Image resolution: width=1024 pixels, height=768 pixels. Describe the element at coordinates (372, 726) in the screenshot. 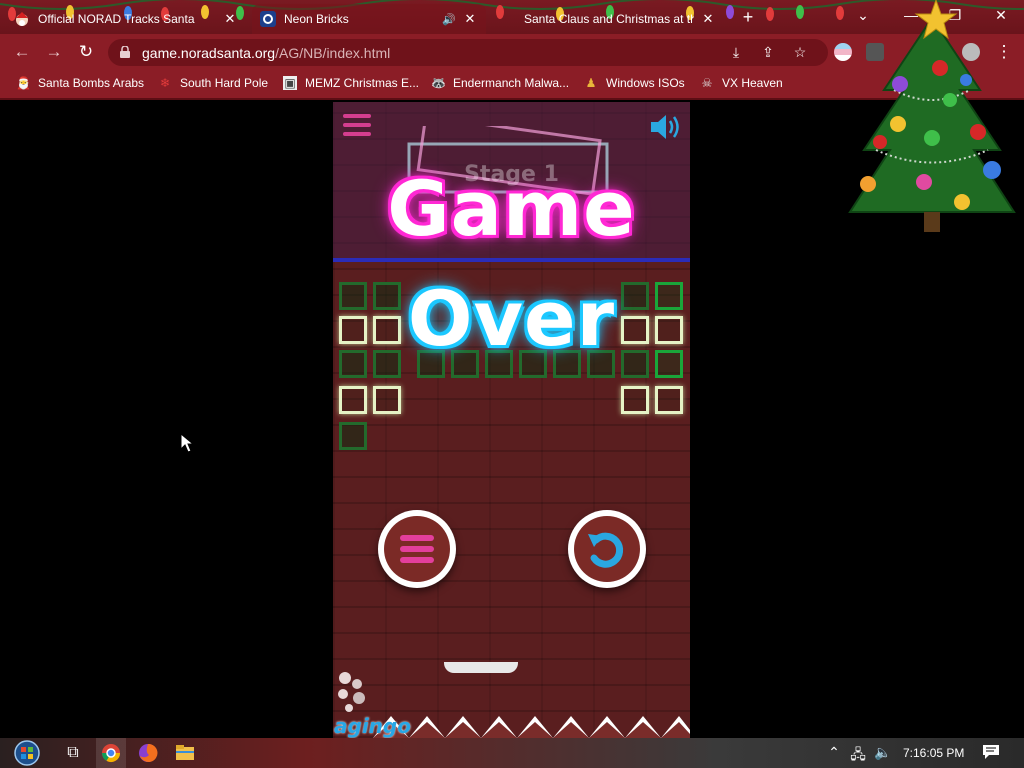

I see `agingo-logo: agingo` at that location.